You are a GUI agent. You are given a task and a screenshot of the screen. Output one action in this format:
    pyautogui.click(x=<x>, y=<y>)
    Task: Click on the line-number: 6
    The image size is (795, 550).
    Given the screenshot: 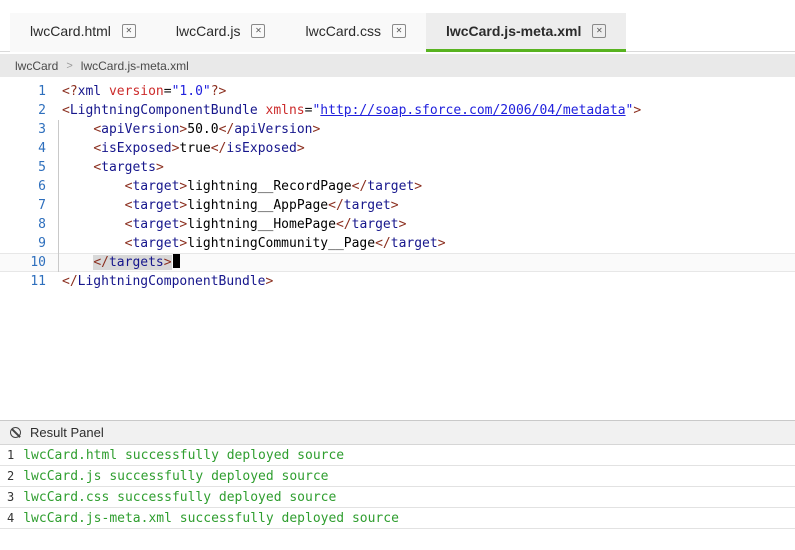 What is the action you would take?
    pyautogui.click(x=42, y=186)
    